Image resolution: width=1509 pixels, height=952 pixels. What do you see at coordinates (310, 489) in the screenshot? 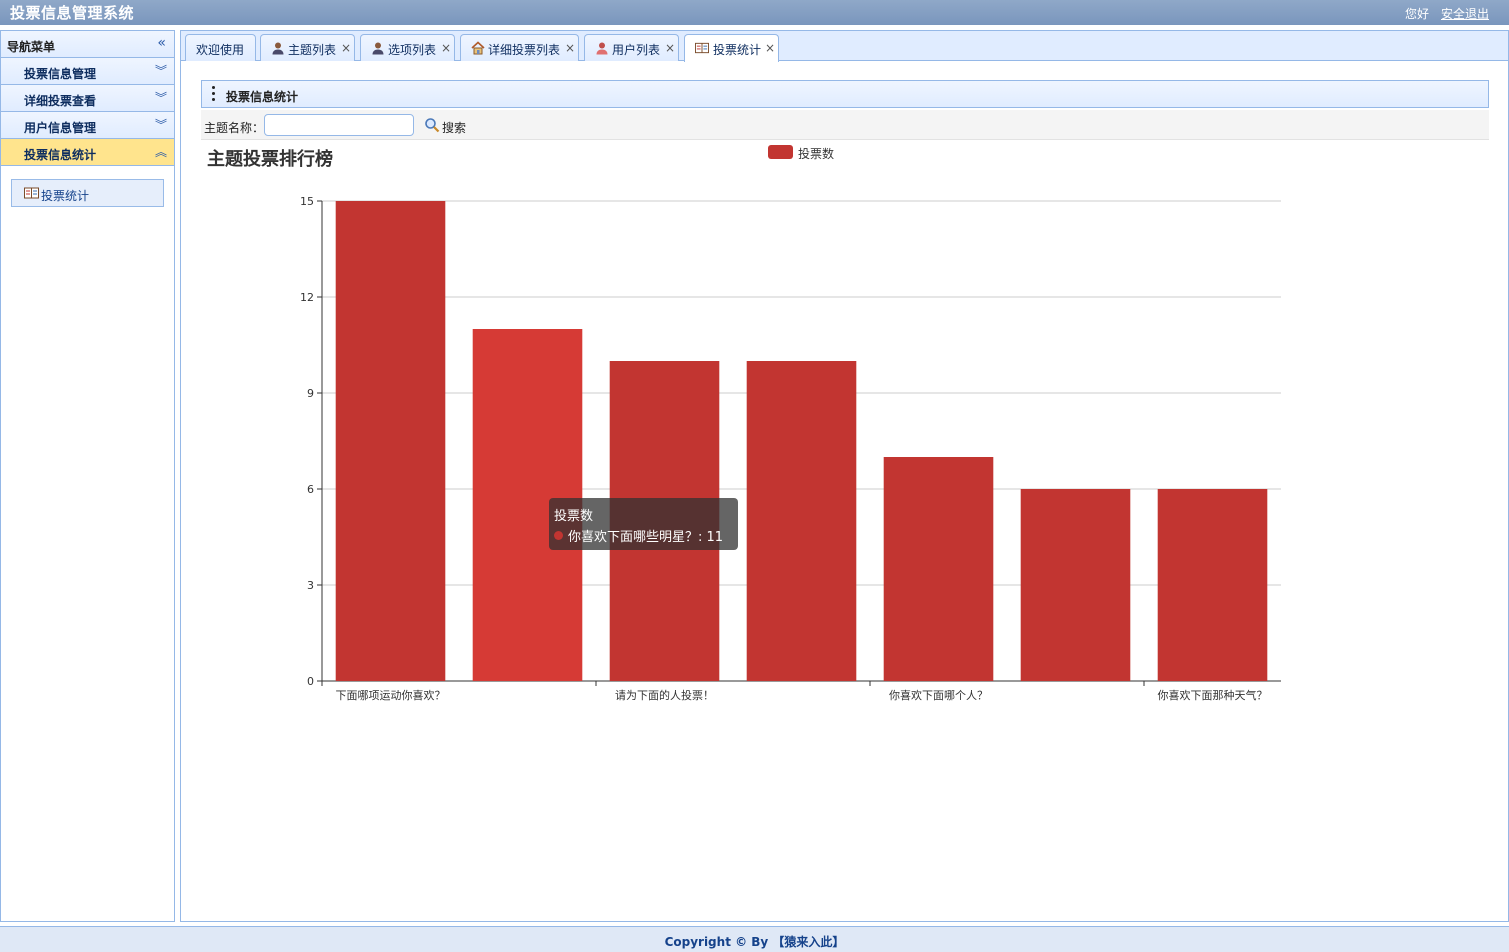
I see `y-tick-label: 6` at bounding box center [310, 489].